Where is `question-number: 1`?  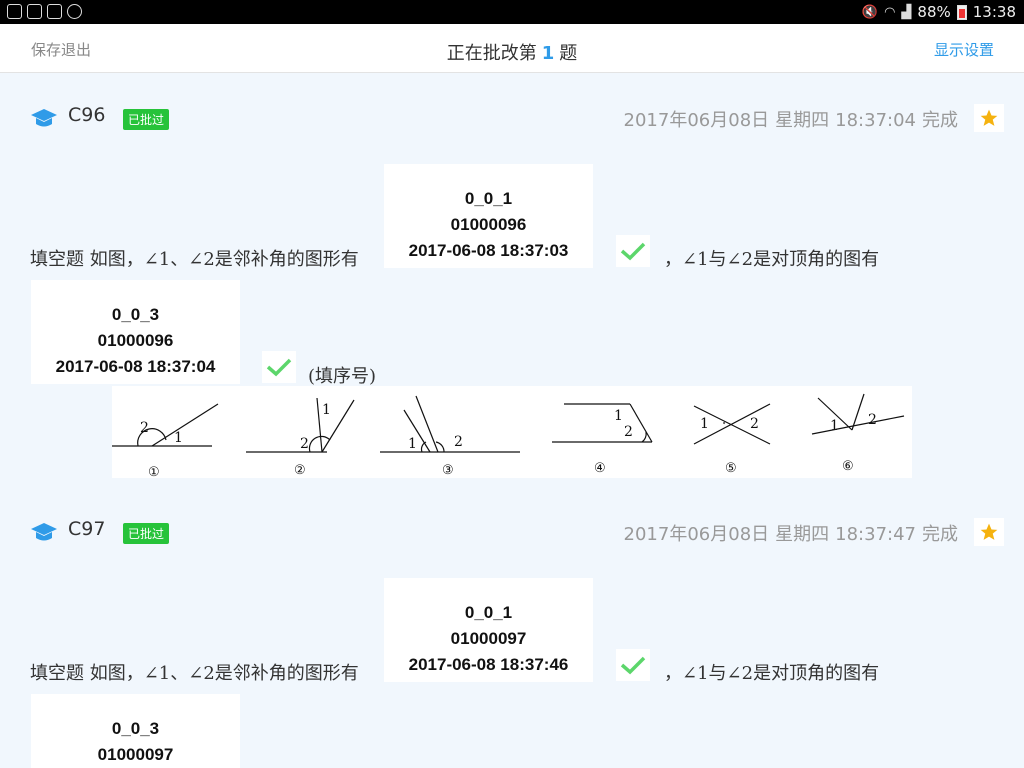
question-number: 1 is located at coordinates (548, 53).